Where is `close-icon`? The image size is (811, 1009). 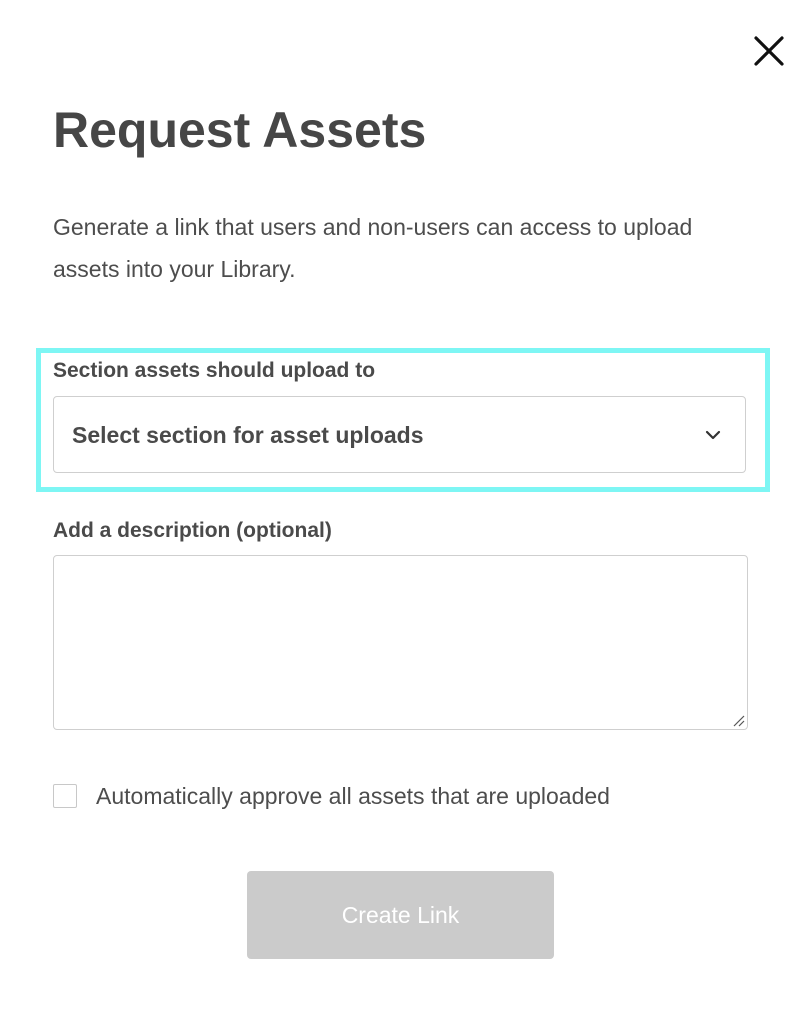
close-icon is located at coordinates (769, 51).